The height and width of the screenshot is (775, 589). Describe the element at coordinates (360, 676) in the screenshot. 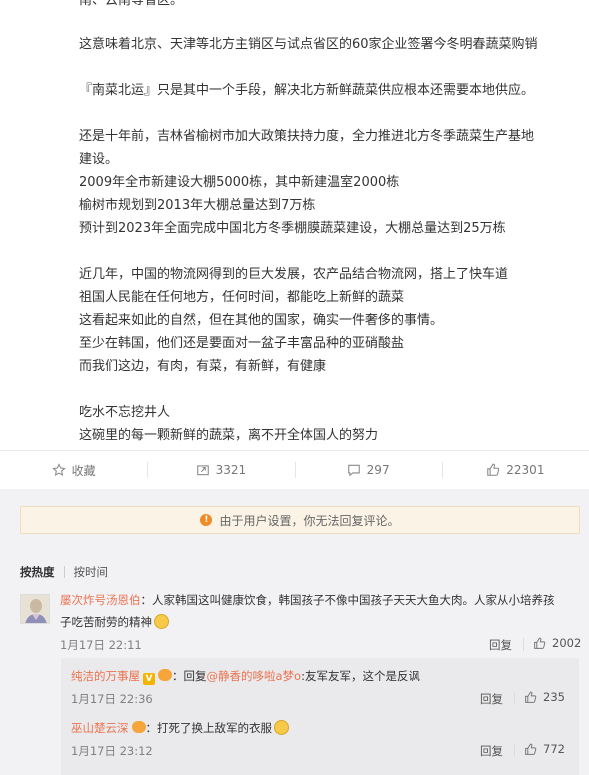

I see `sub-comment-text: :友军友军，这个是反讽` at that location.